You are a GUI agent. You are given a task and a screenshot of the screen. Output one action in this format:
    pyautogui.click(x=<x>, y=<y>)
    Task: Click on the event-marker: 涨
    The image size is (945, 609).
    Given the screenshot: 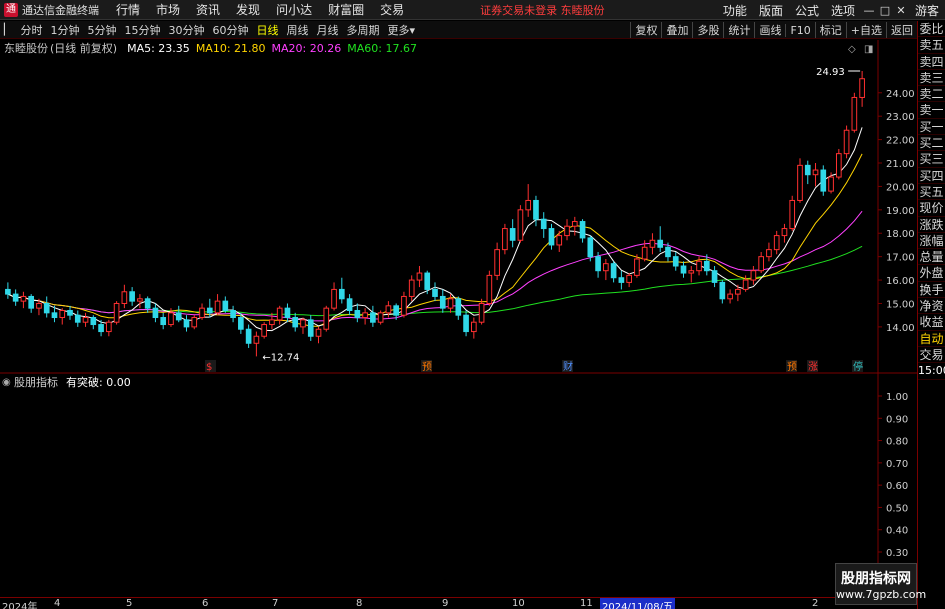 What is the action you would take?
    pyautogui.click(x=813, y=367)
    